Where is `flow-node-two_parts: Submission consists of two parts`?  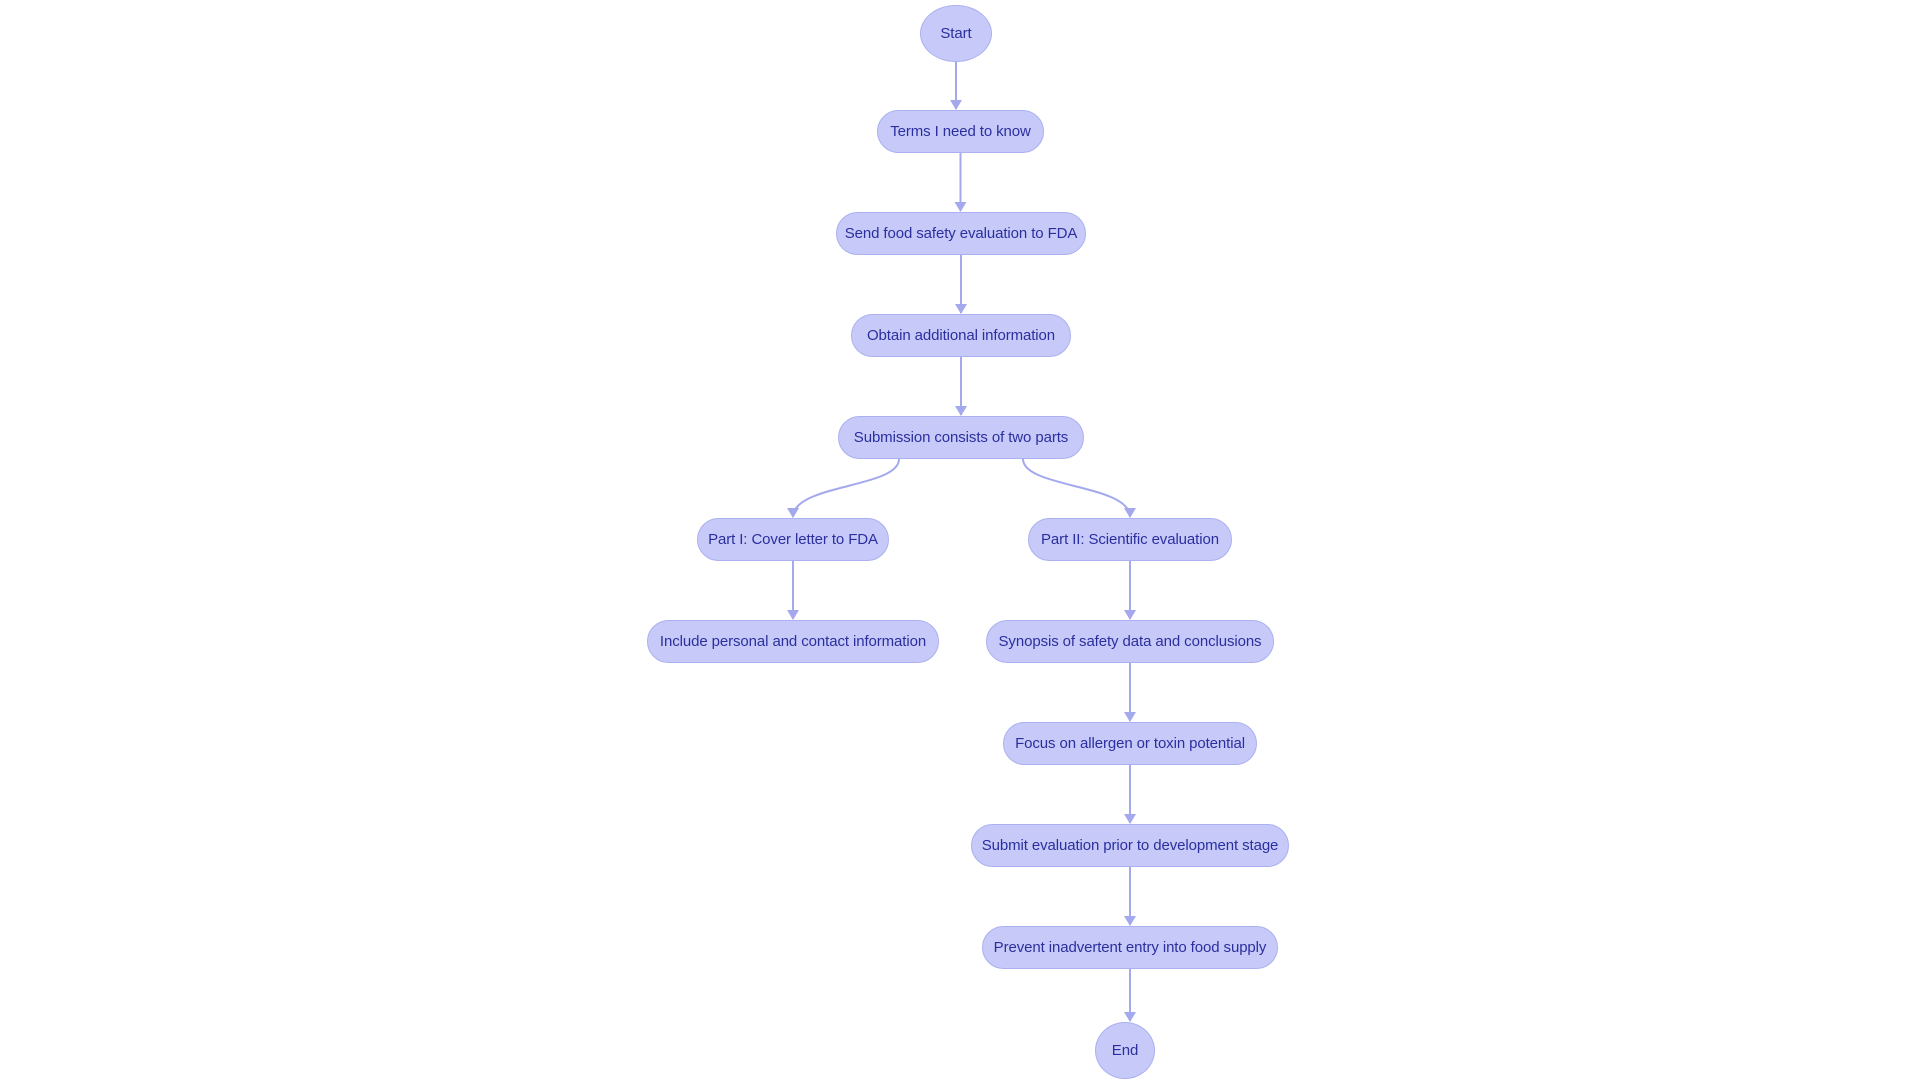
flow-node-two_parts: Submission consists of two parts is located at coordinates (961, 437).